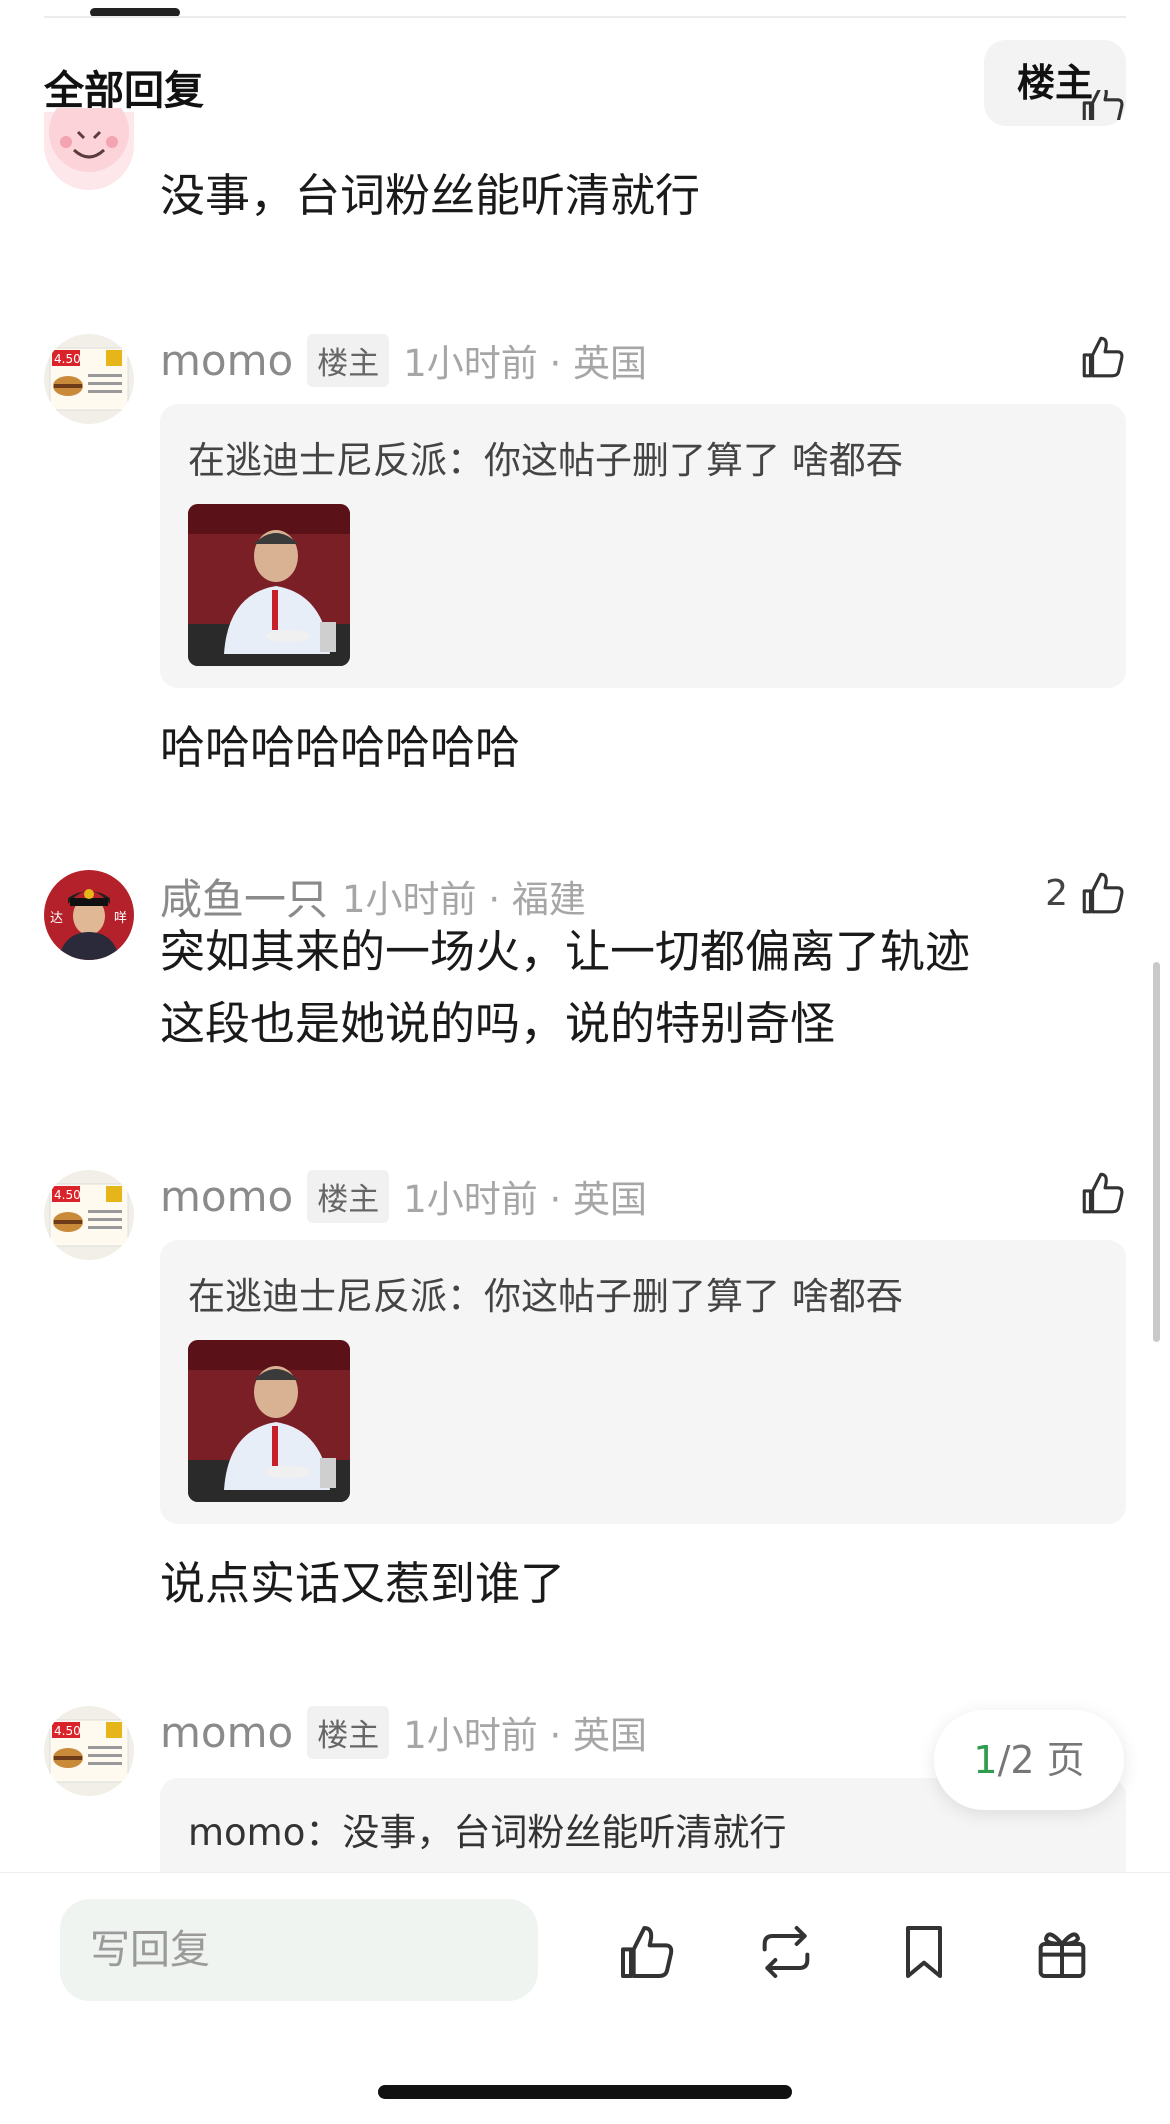 The height and width of the screenshot is (2124, 1170). I want to click on replies-header: 全部回复 楼主, so click(585, 85).